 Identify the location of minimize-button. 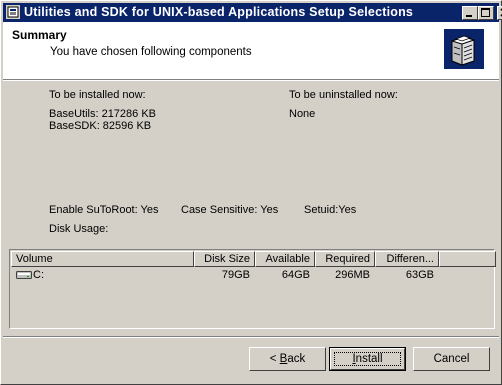
(470, 13).